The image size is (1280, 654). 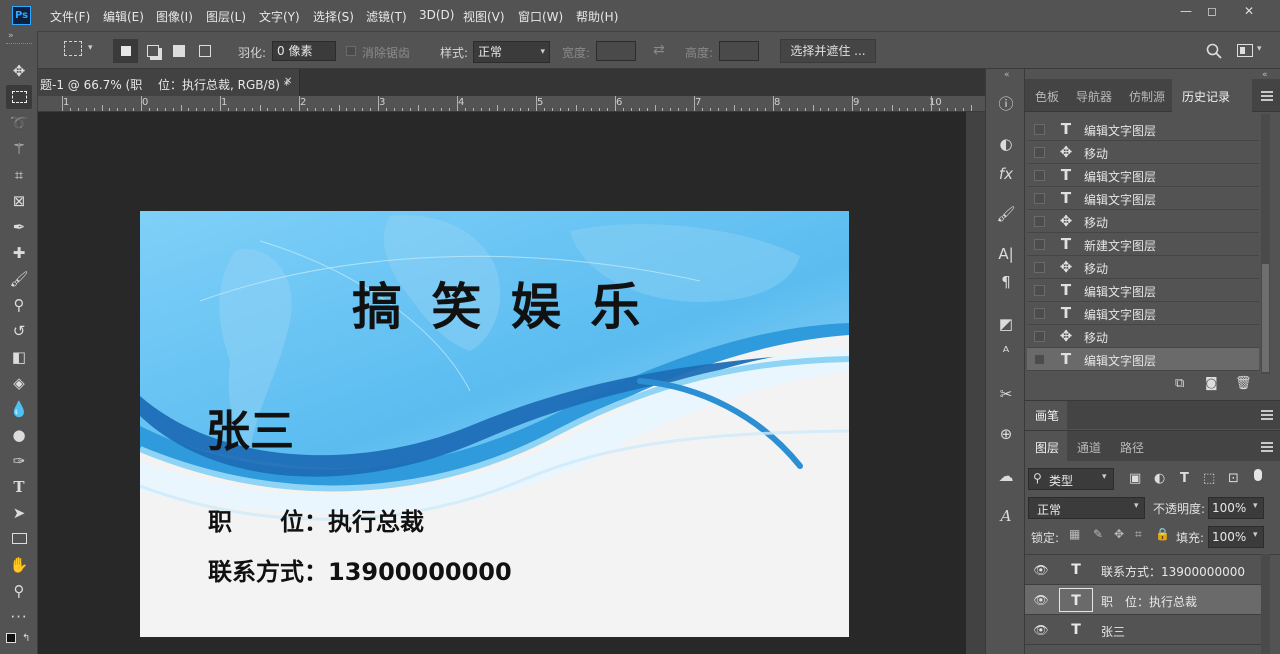 I want to click on search-icon, so click(x=1214, y=51).